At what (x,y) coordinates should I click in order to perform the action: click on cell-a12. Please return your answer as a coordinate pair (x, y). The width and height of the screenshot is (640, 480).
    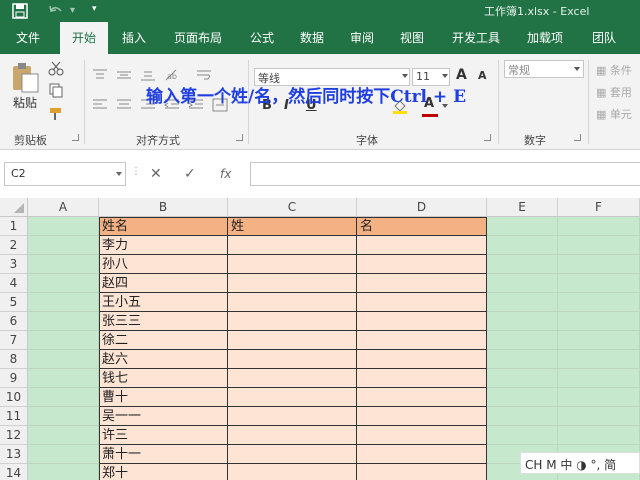
    Looking at the image, I should click on (63, 435).